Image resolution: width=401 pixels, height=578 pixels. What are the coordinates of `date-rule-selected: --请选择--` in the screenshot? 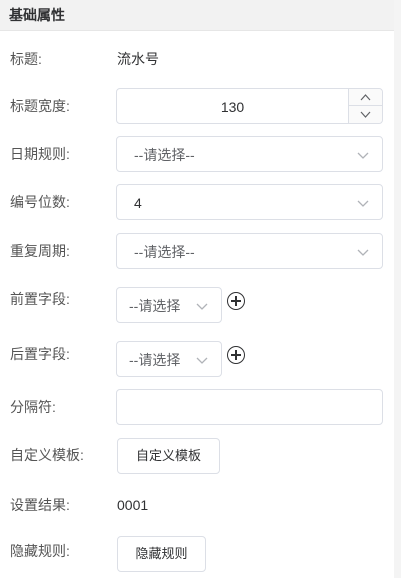 It's located at (164, 155).